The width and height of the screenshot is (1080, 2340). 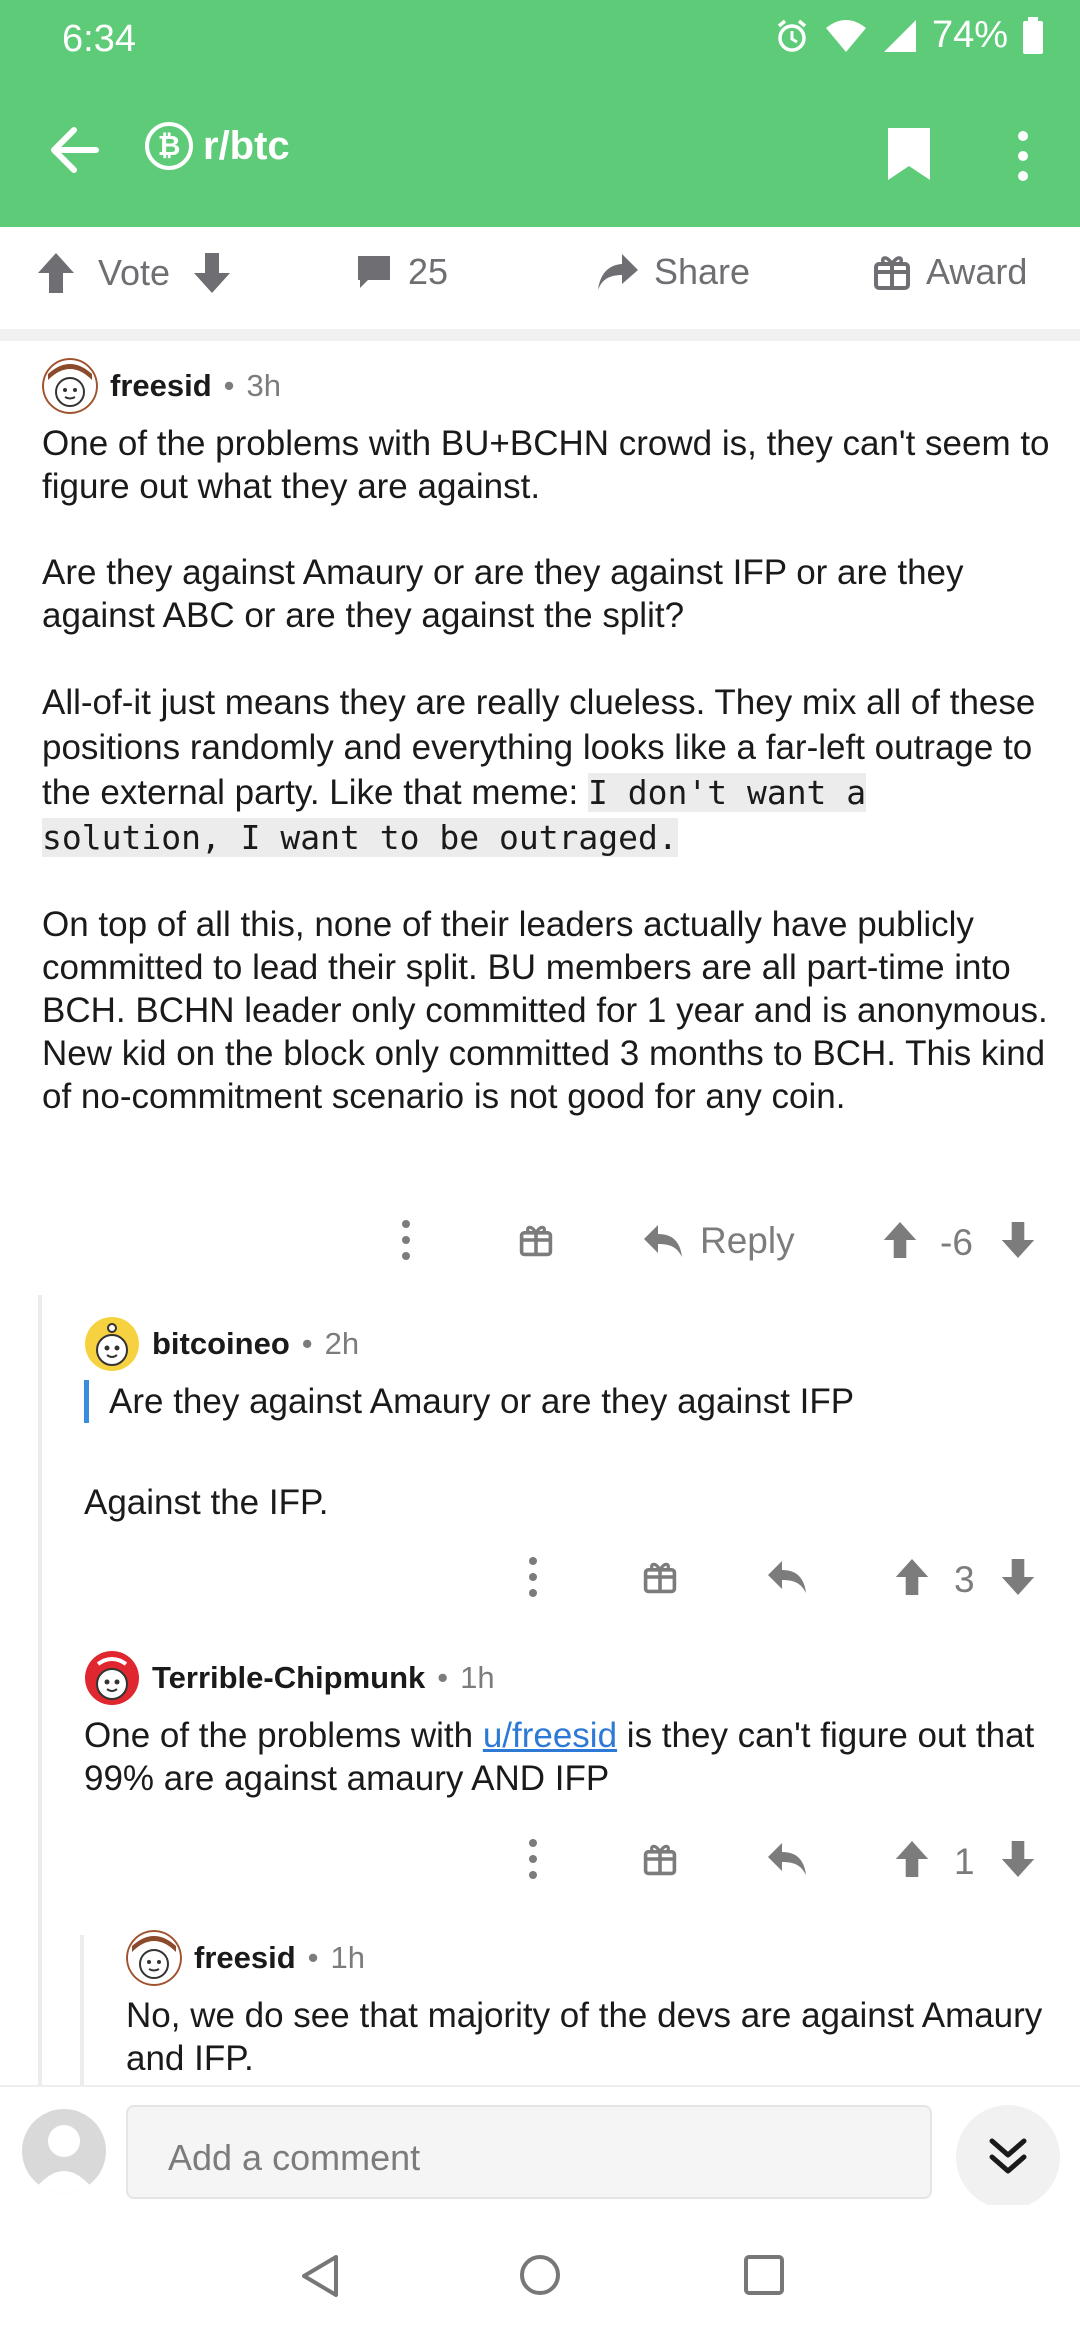 I want to click on app-header: 6:34 74% ₿ r/btc, so click(x=540, y=113).